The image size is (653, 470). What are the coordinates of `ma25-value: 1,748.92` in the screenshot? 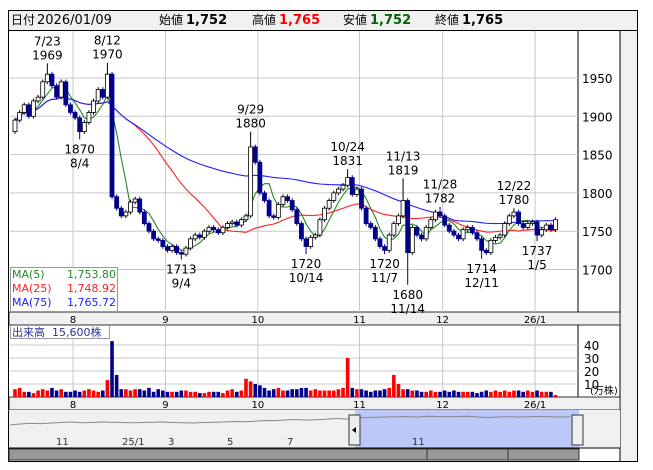 It's located at (91, 288).